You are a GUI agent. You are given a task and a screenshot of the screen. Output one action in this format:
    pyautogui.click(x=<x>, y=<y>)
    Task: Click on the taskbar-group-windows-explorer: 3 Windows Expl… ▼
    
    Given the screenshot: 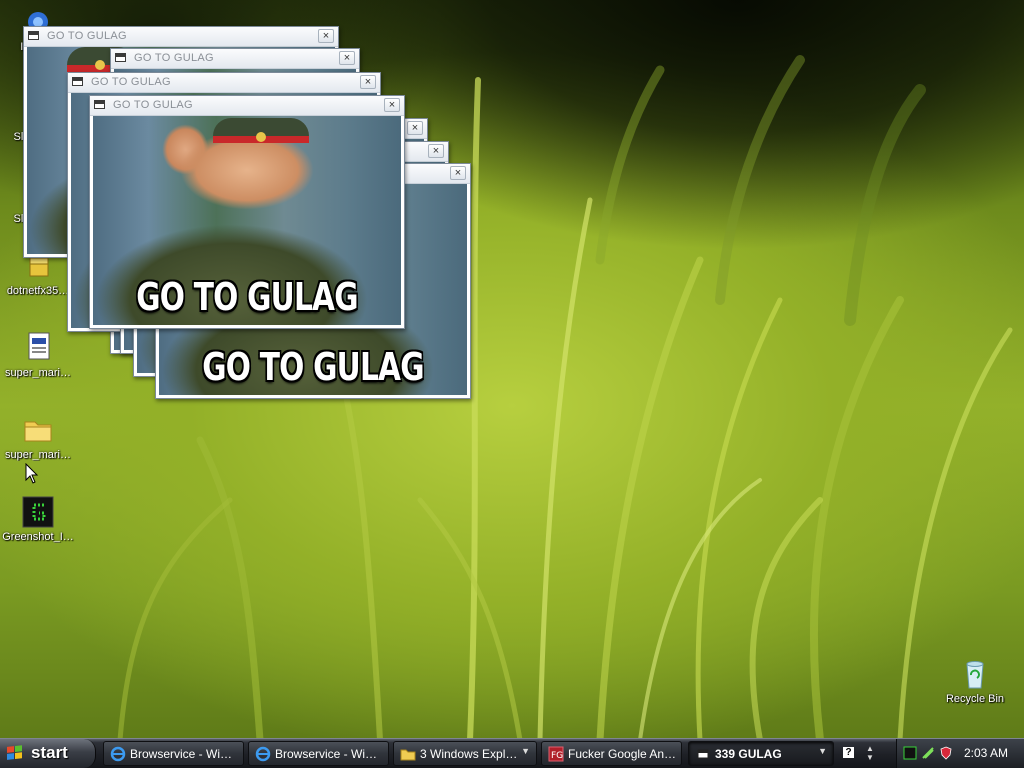 What is the action you would take?
    pyautogui.click(x=465, y=753)
    